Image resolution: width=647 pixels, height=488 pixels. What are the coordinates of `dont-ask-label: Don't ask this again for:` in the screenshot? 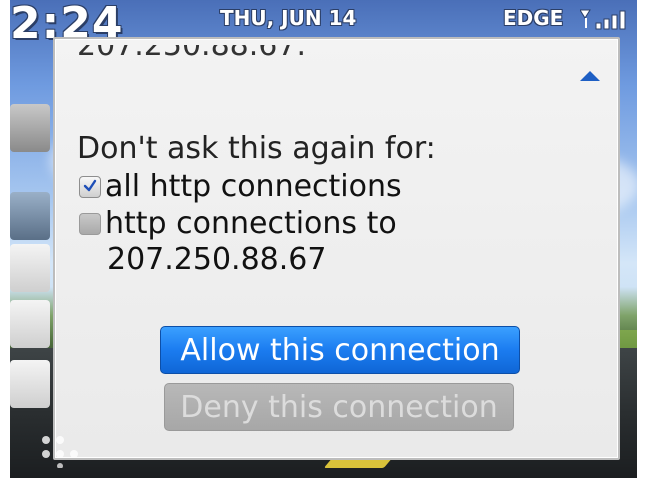 It's located at (256, 148).